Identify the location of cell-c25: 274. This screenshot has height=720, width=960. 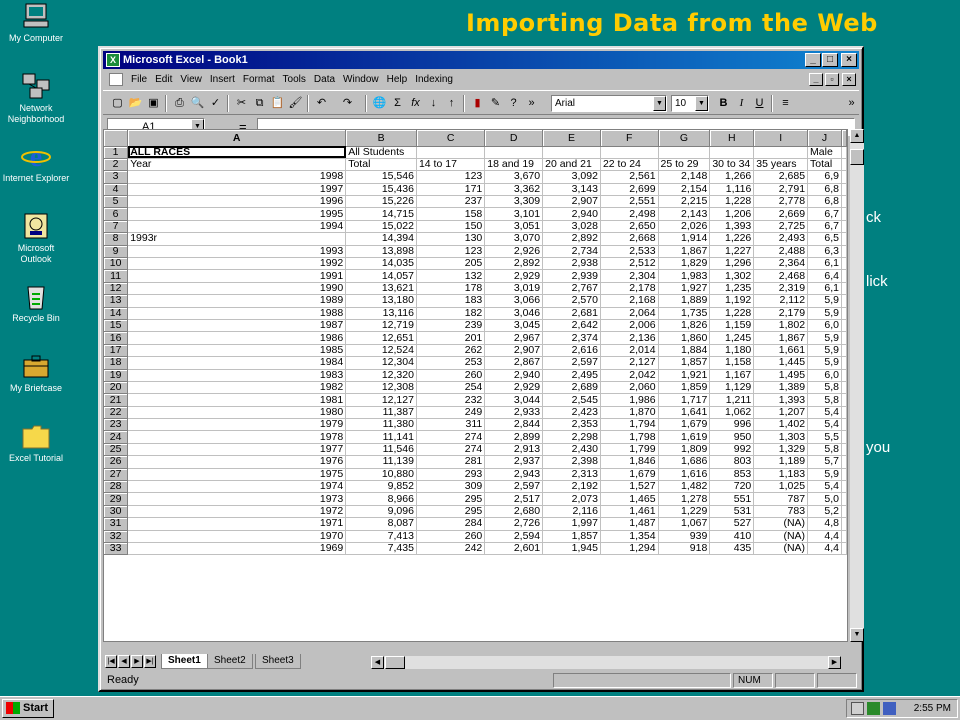
(451, 450).